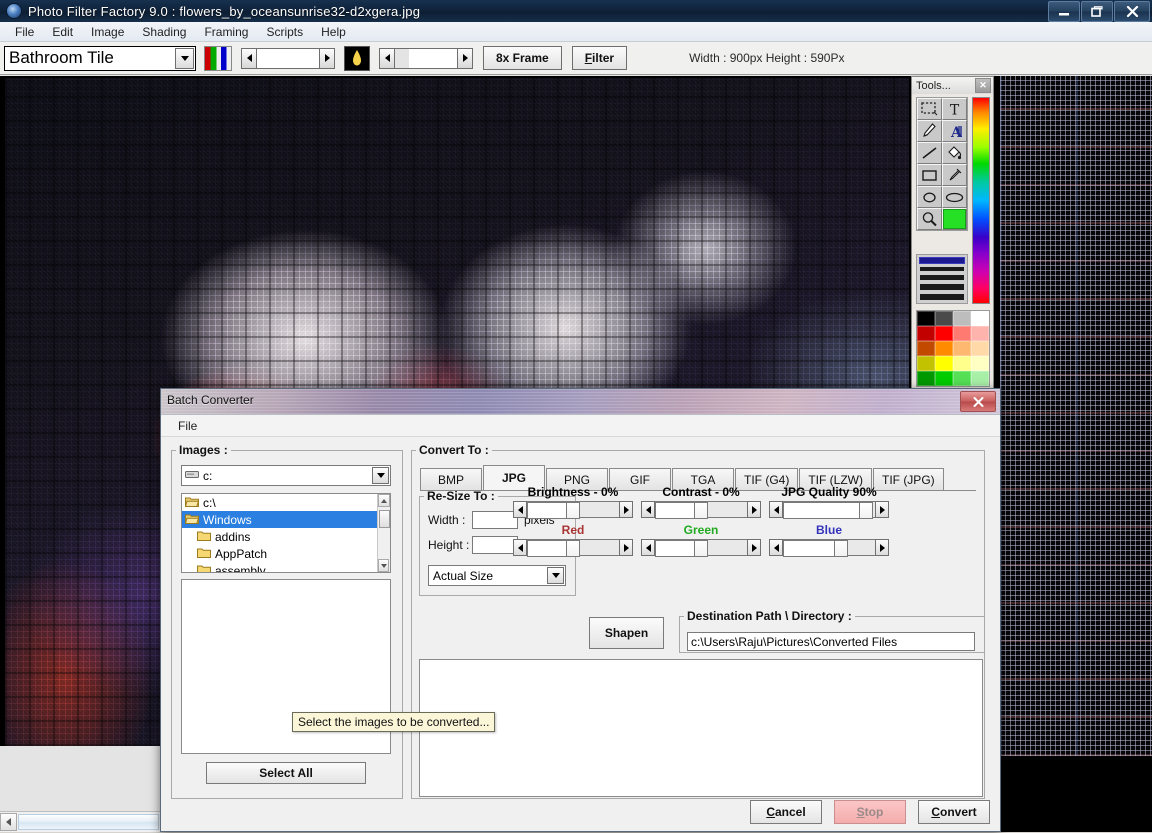 This screenshot has height=833, width=1152. I want to click on width-input, so click(495, 520).